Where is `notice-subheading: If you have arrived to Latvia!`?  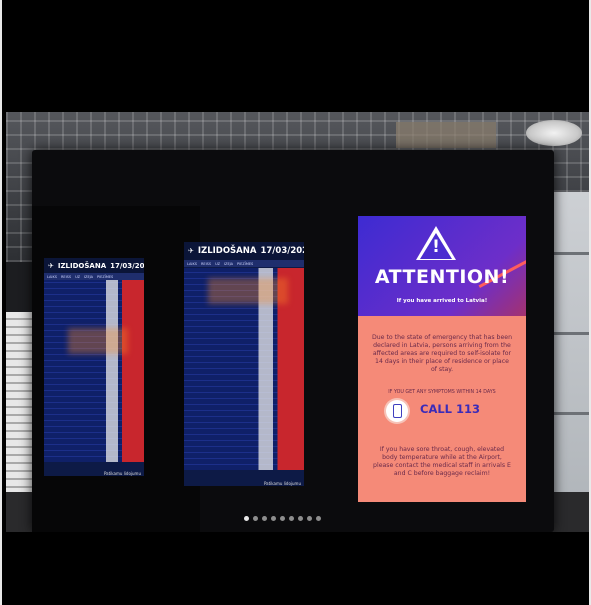
notice-subheading: If you have arrived to Latvia! is located at coordinates (442, 301).